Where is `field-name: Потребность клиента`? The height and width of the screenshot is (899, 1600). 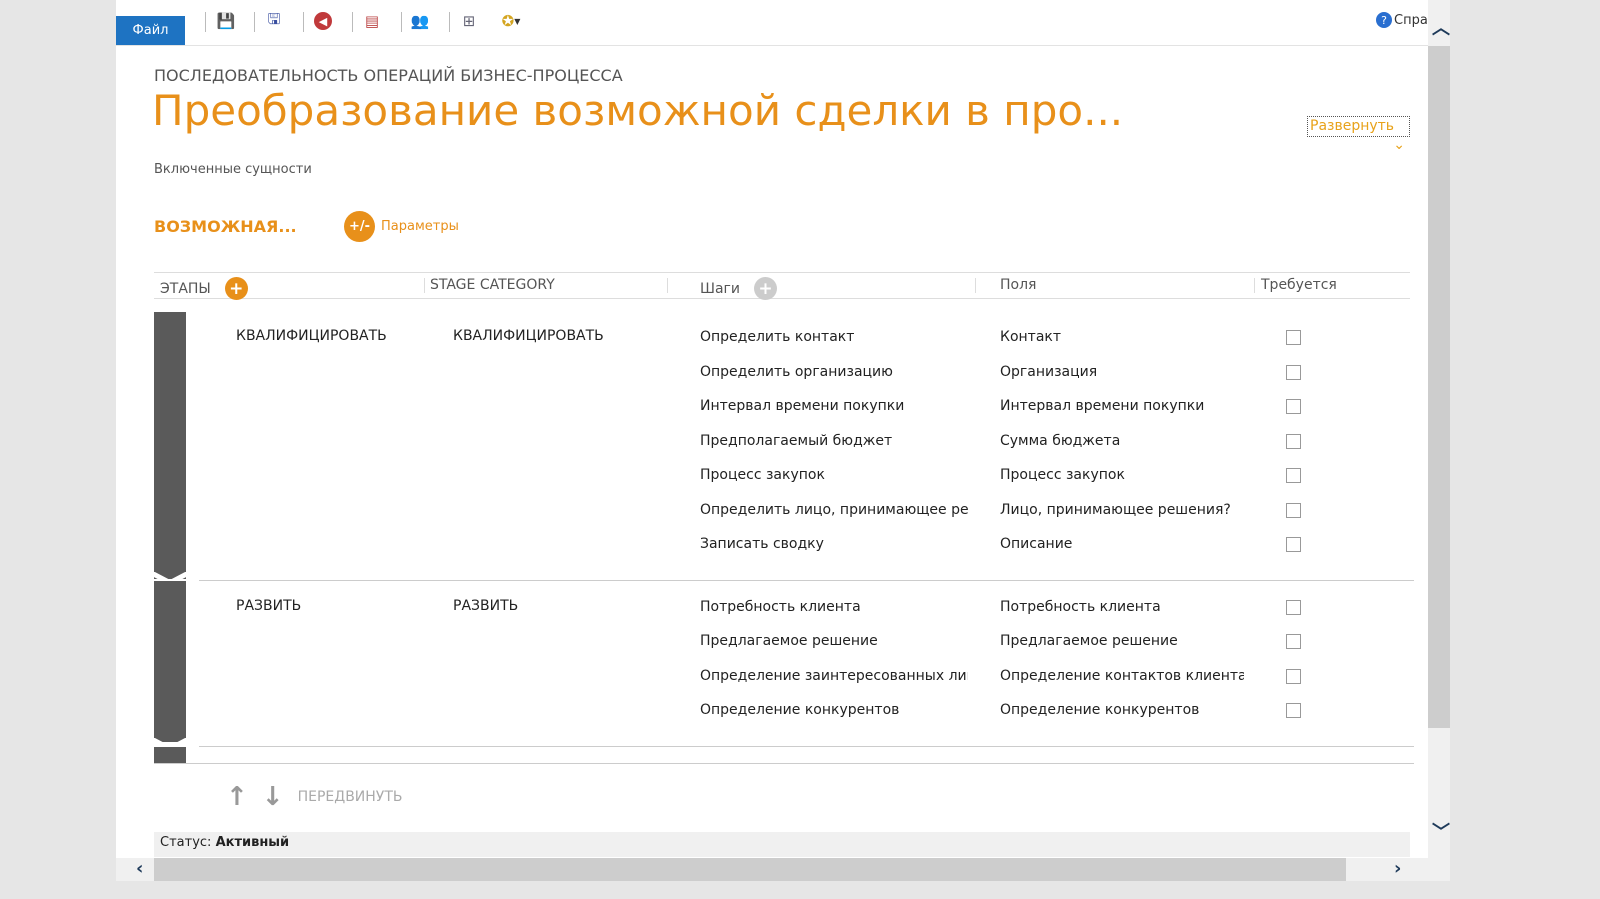 field-name: Потребность клиента is located at coordinates (1122, 607).